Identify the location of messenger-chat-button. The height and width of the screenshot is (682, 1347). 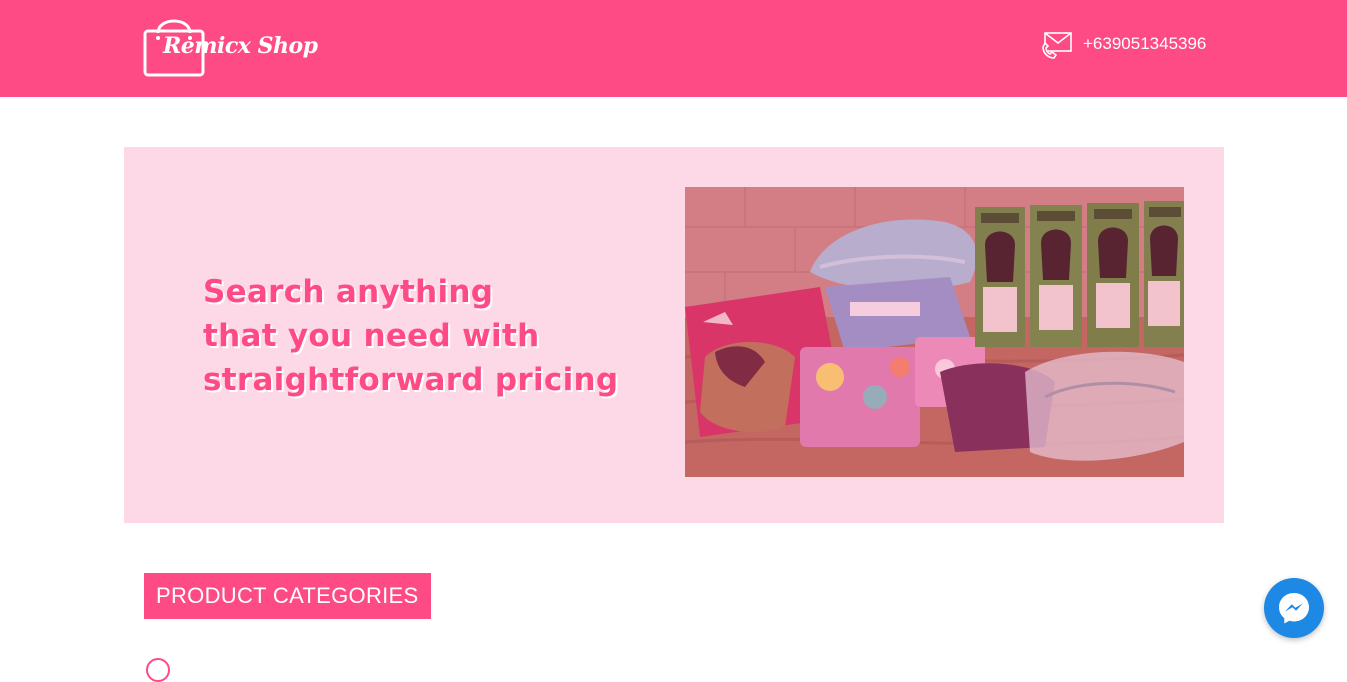
(1294, 608).